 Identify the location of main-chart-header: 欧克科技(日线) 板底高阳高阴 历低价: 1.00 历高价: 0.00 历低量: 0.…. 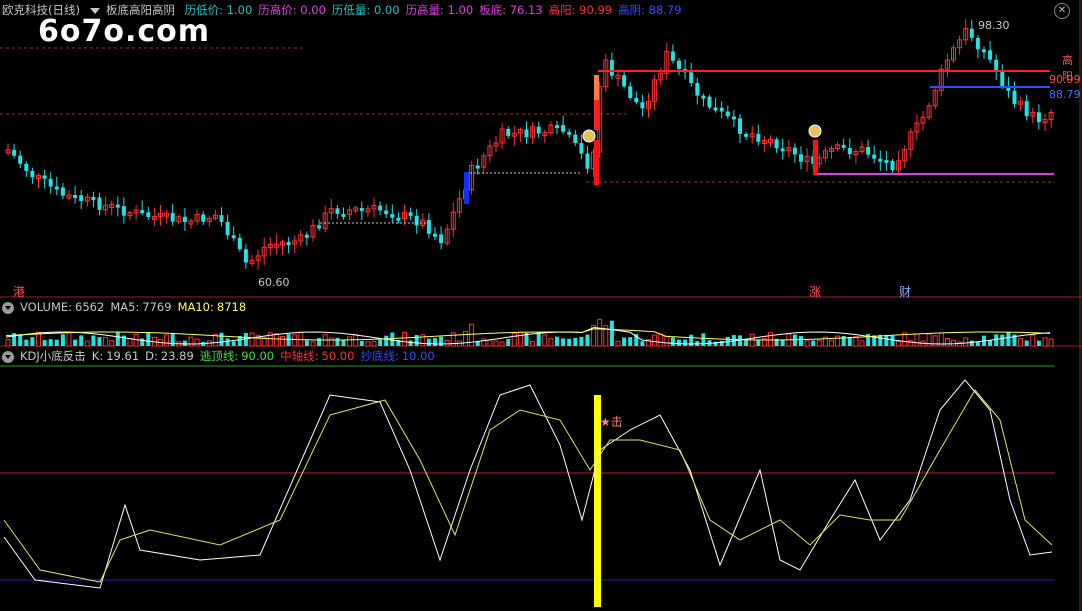
(347, 10).